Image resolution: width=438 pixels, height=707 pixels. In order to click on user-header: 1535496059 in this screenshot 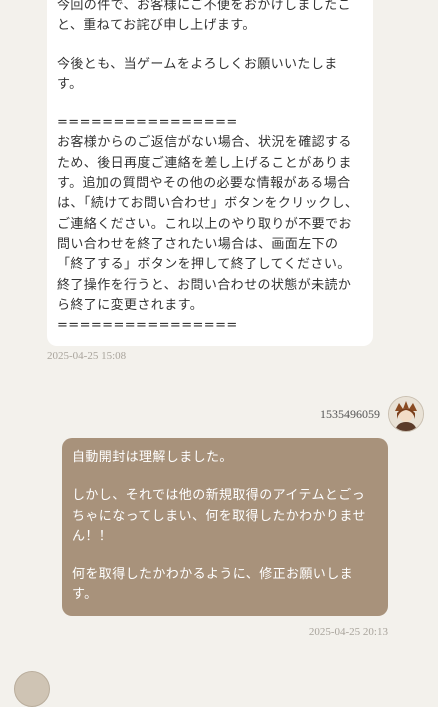, I will do `click(372, 414)`.